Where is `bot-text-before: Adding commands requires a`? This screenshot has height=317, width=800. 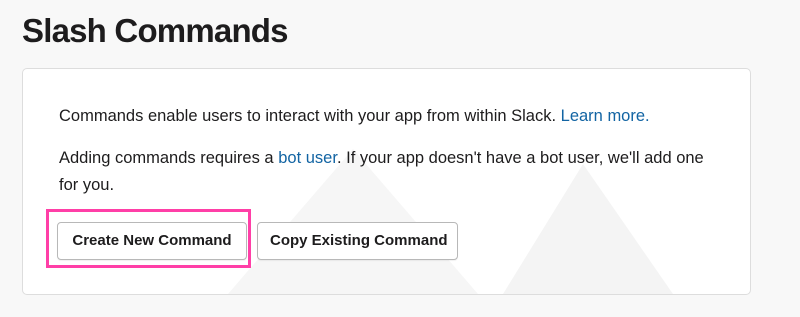 bot-text-before: Adding commands requires a is located at coordinates (166, 158).